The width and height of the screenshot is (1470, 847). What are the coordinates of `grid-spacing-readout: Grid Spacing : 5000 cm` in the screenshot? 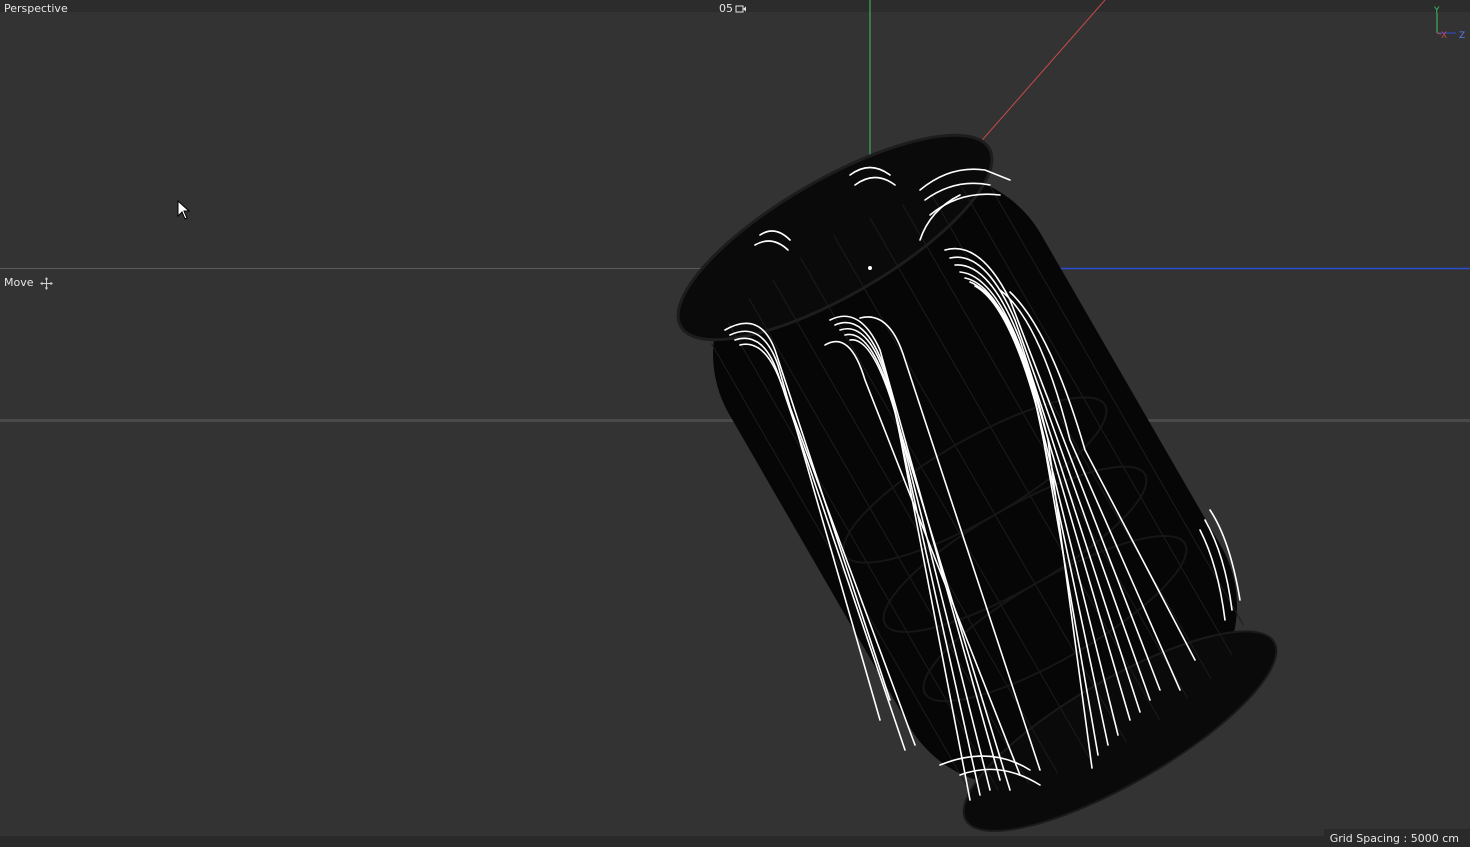 It's located at (1396, 838).